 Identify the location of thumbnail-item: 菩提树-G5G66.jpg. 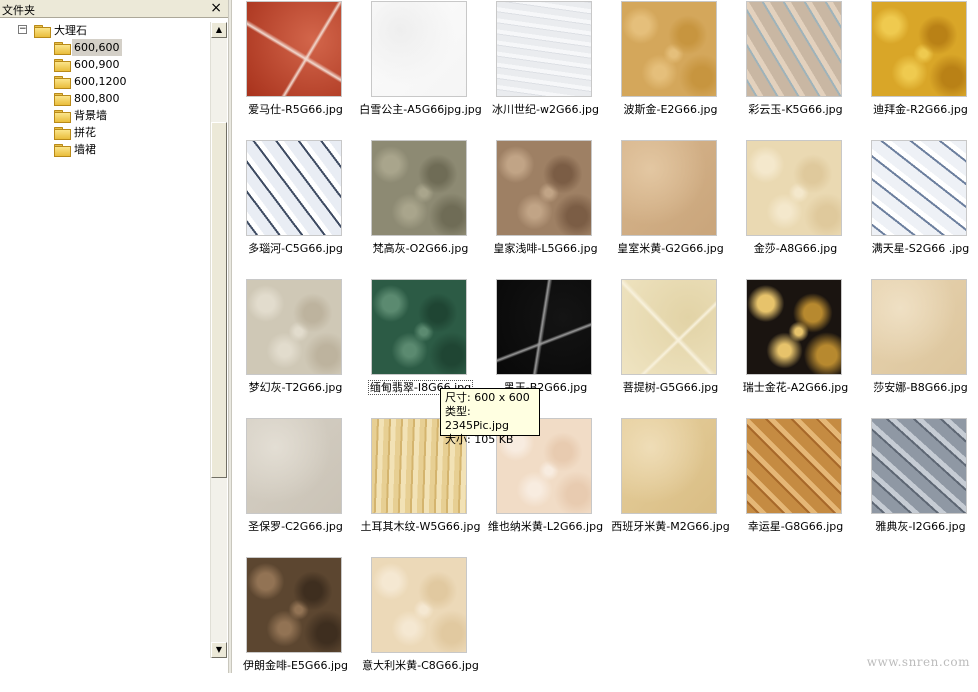
(671, 346).